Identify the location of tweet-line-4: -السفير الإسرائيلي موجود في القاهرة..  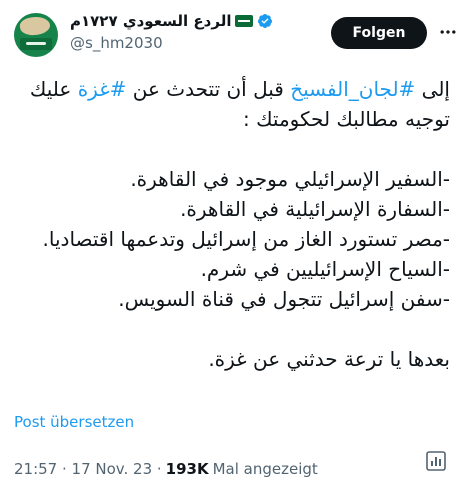
(290, 179).